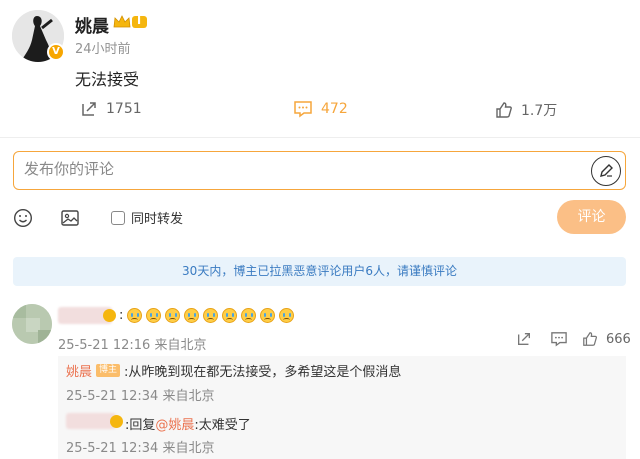 The image size is (640, 459). I want to click on repost-checkbox: 同时转发, so click(147, 217).